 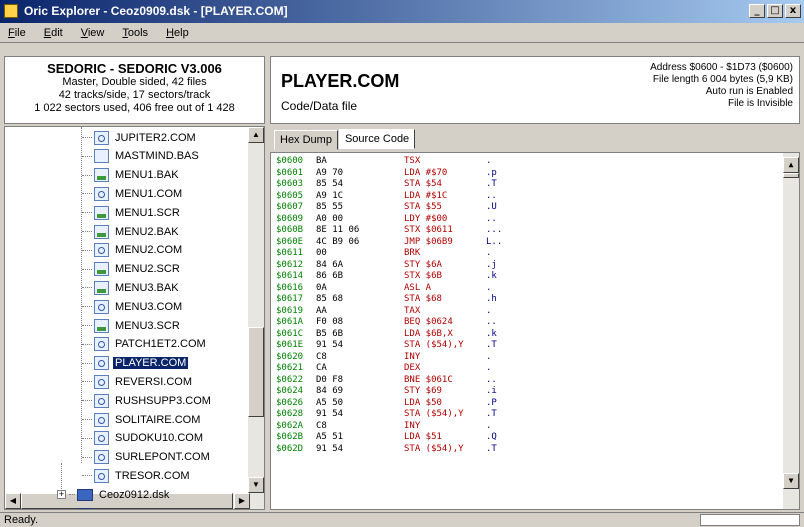 What do you see at coordinates (306, 140) in the screenshot?
I see `tab-hex-dump: Hex Dump` at bounding box center [306, 140].